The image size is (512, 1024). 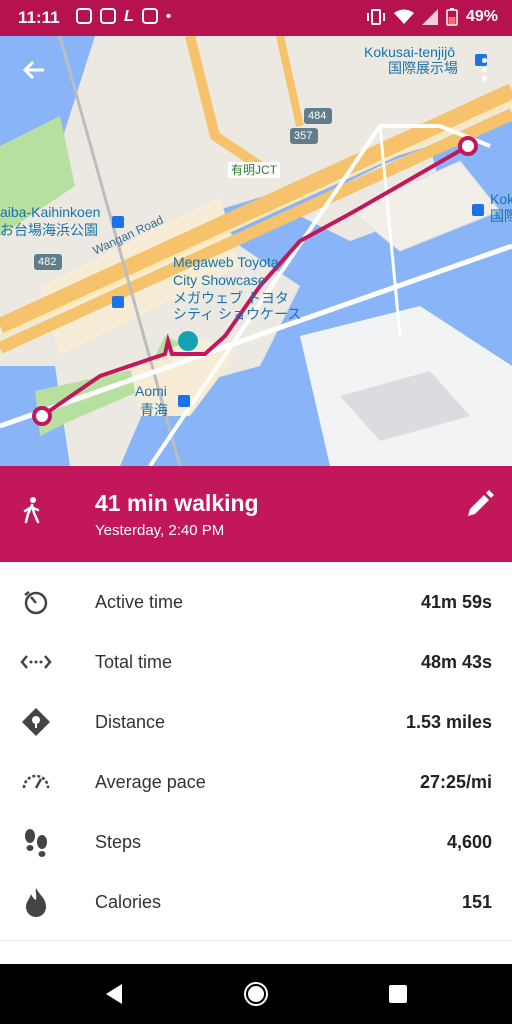 What do you see at coordinates (501, 199) in the screenshot?
I see `map-label: Kok` at bounding box center [501, 199].